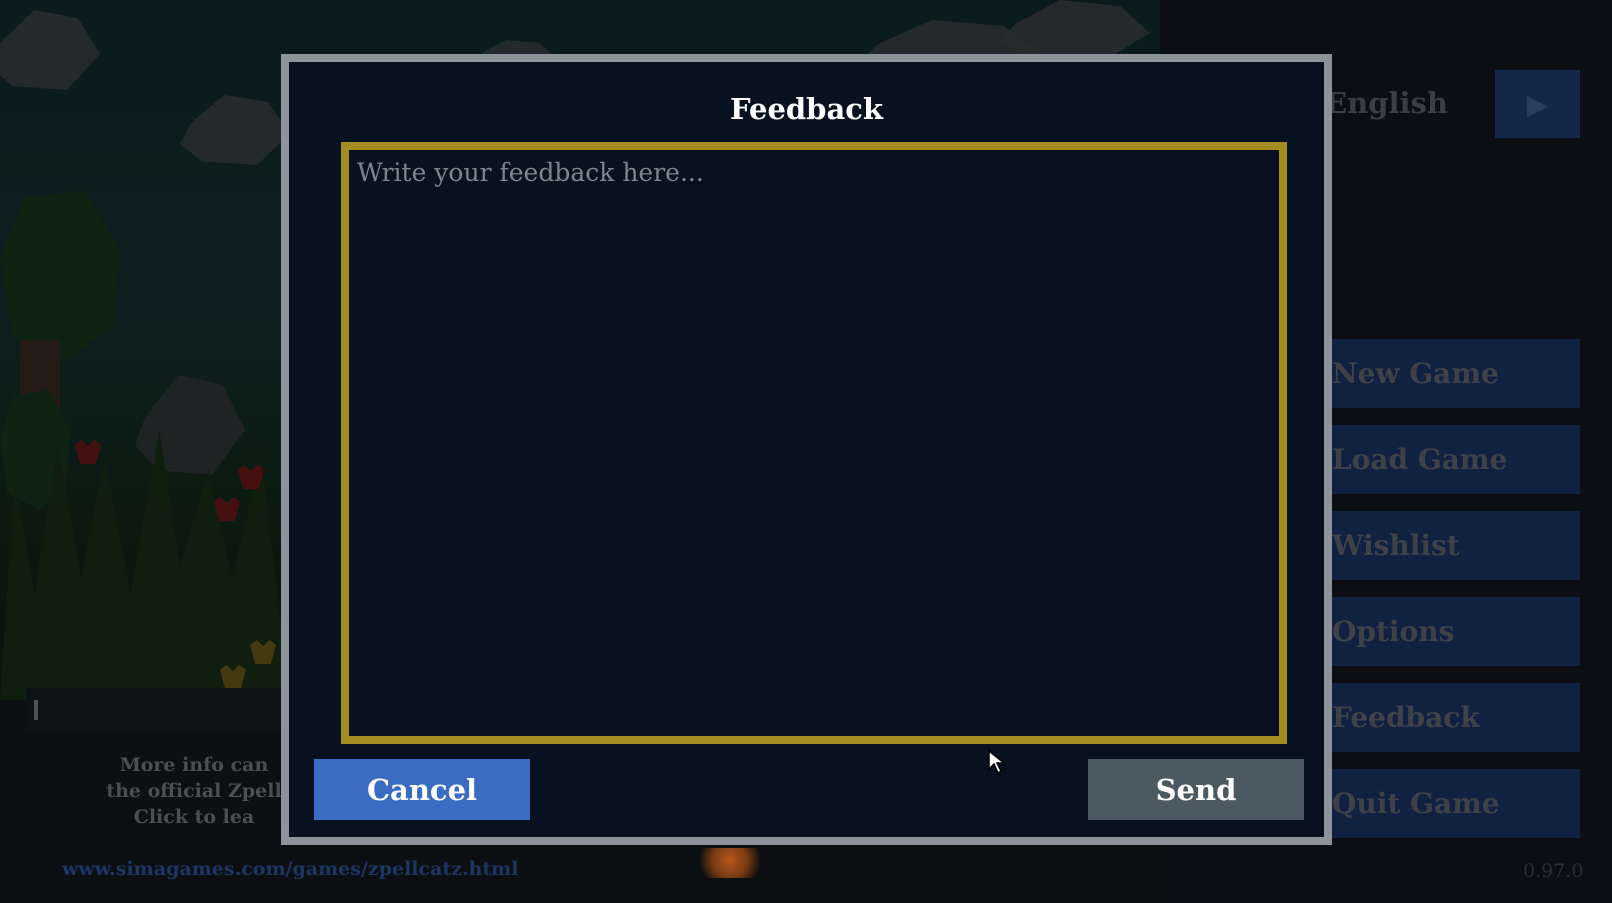 This screenshot has width=1612, height=903. I want to click on loading-indicator, so click(36, 710).